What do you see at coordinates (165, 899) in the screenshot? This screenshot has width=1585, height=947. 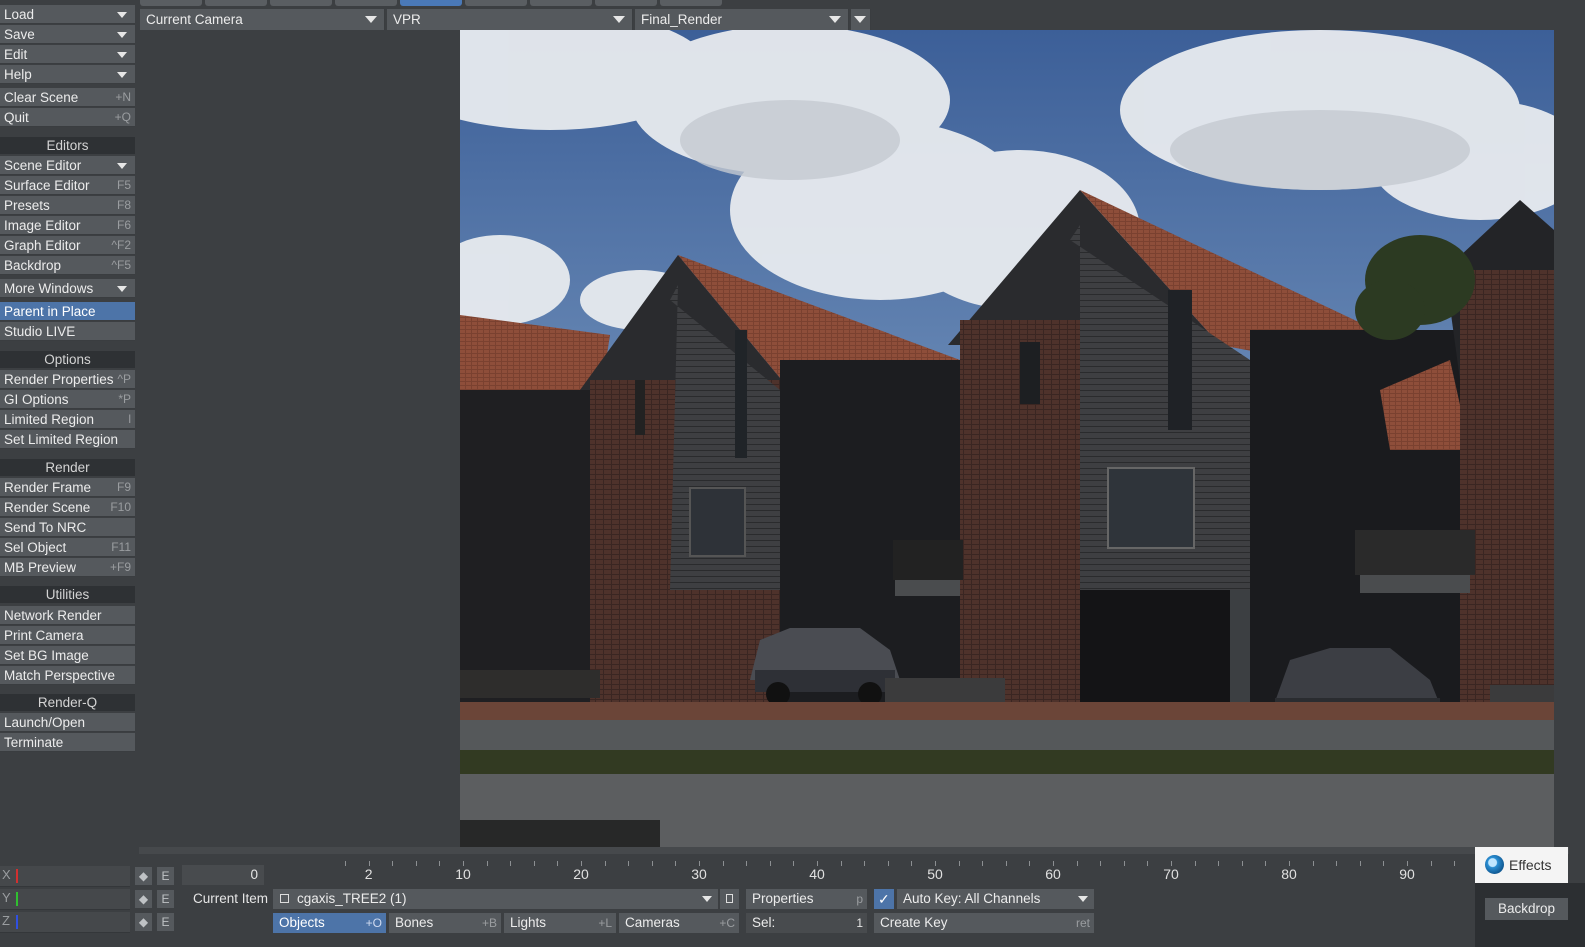 I see `y-envelope-button: E` at bounding box center [165, 899].